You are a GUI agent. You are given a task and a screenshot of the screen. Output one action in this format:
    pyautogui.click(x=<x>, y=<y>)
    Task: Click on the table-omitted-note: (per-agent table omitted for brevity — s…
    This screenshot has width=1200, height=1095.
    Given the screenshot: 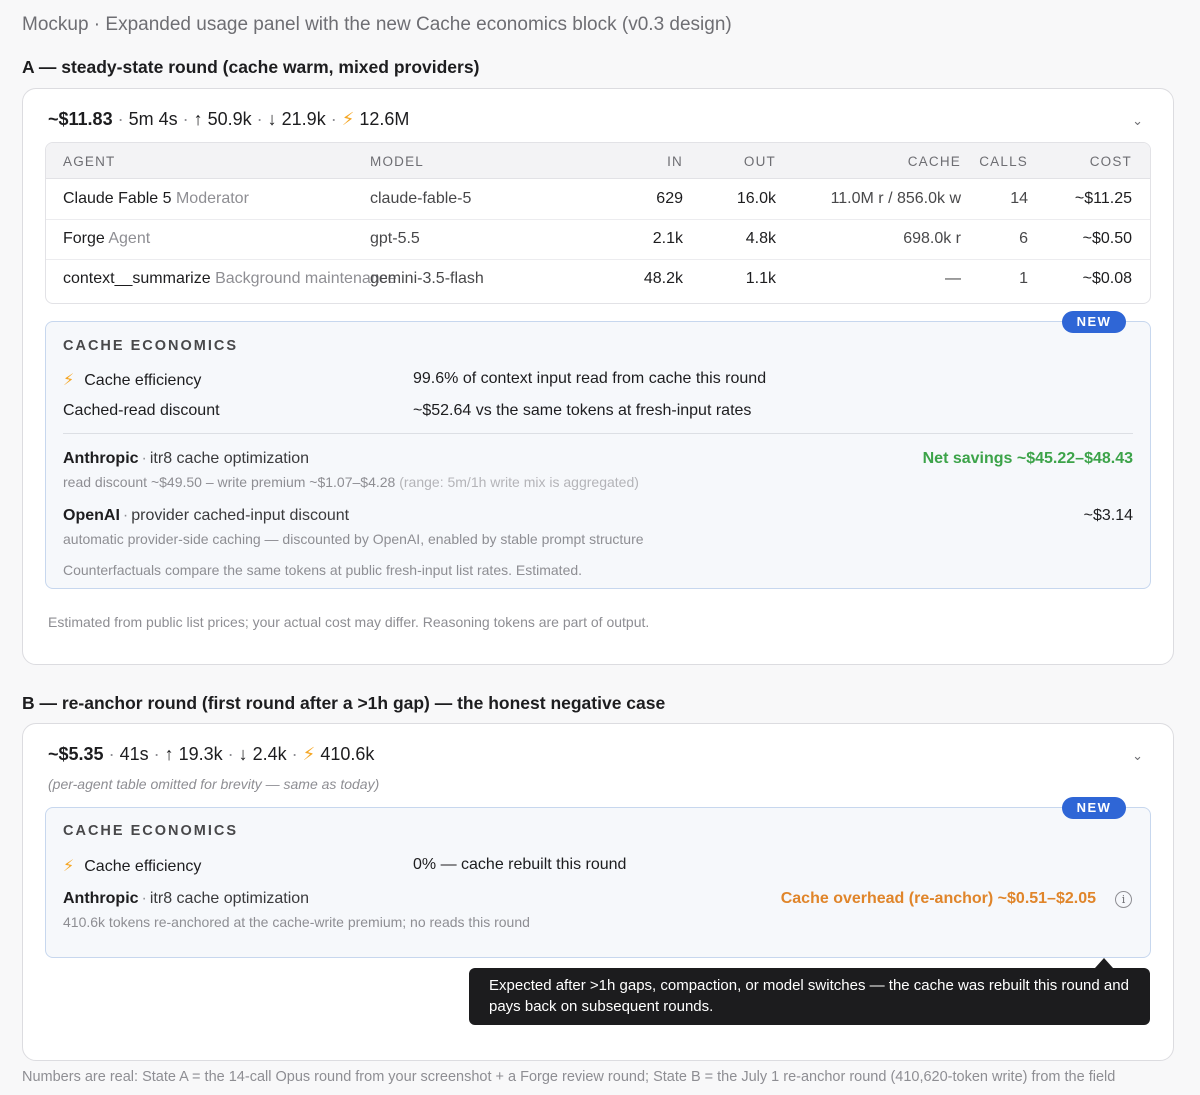 What is the action you would take?
    pyautogui.click(x=214, y=784)
    